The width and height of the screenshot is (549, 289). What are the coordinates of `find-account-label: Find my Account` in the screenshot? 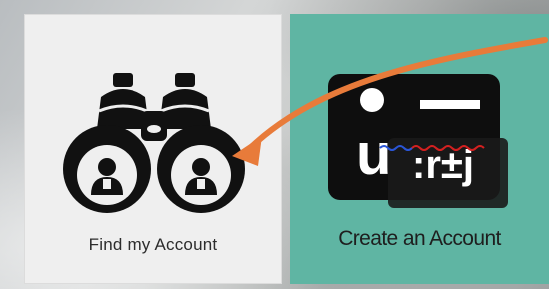 It's located at (153, 244).